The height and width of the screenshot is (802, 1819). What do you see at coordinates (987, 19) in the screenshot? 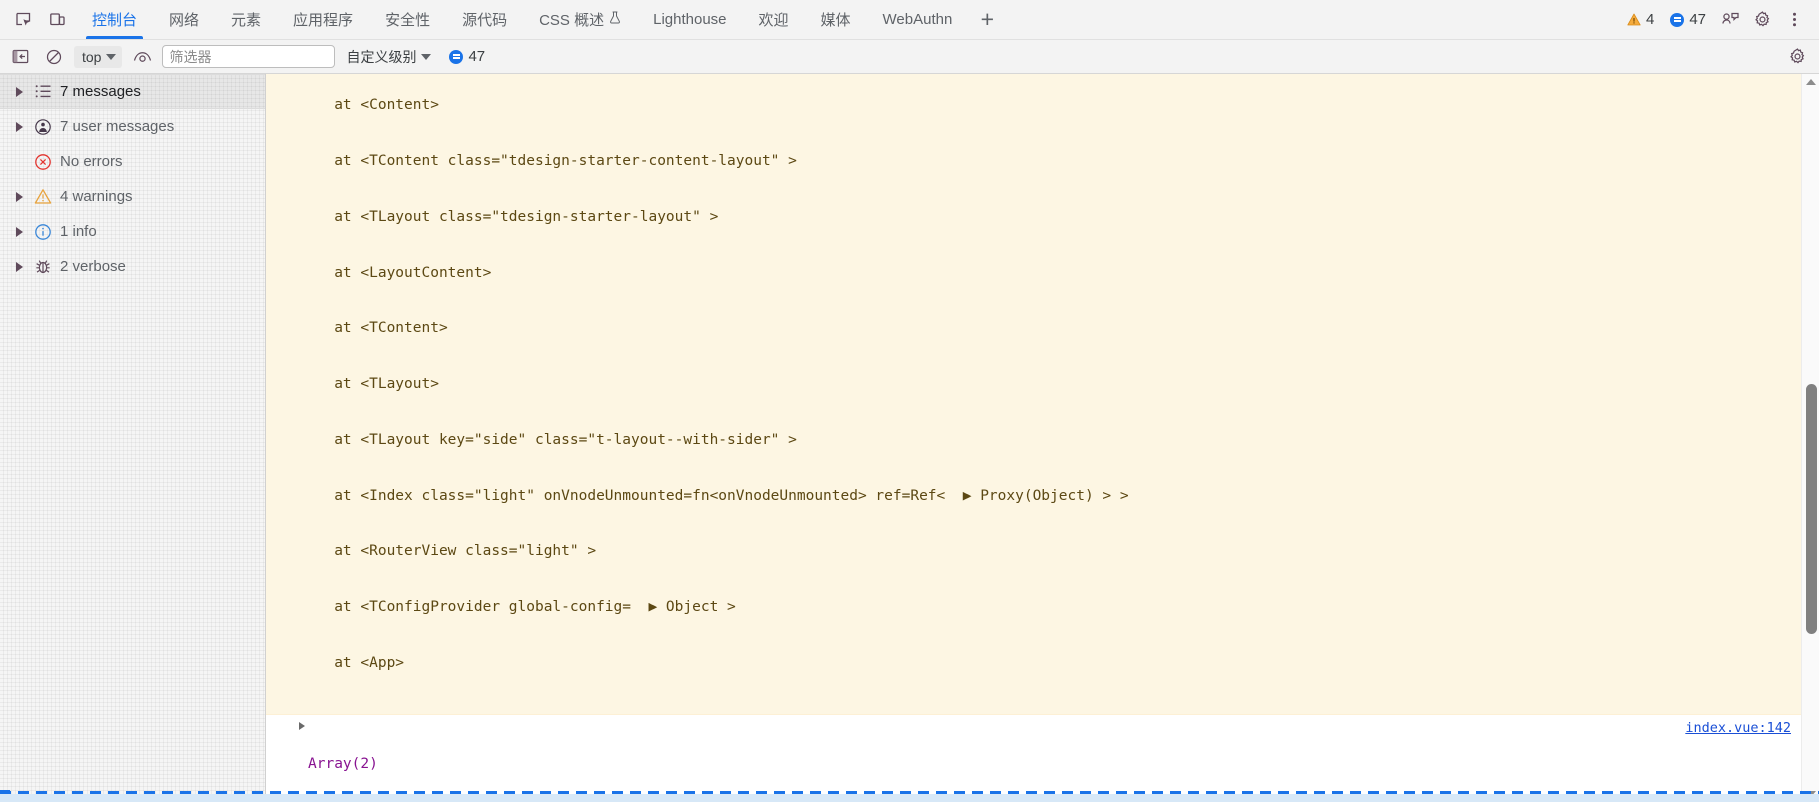
I see `add-tab-button: +` at bounding box center [987, 19].